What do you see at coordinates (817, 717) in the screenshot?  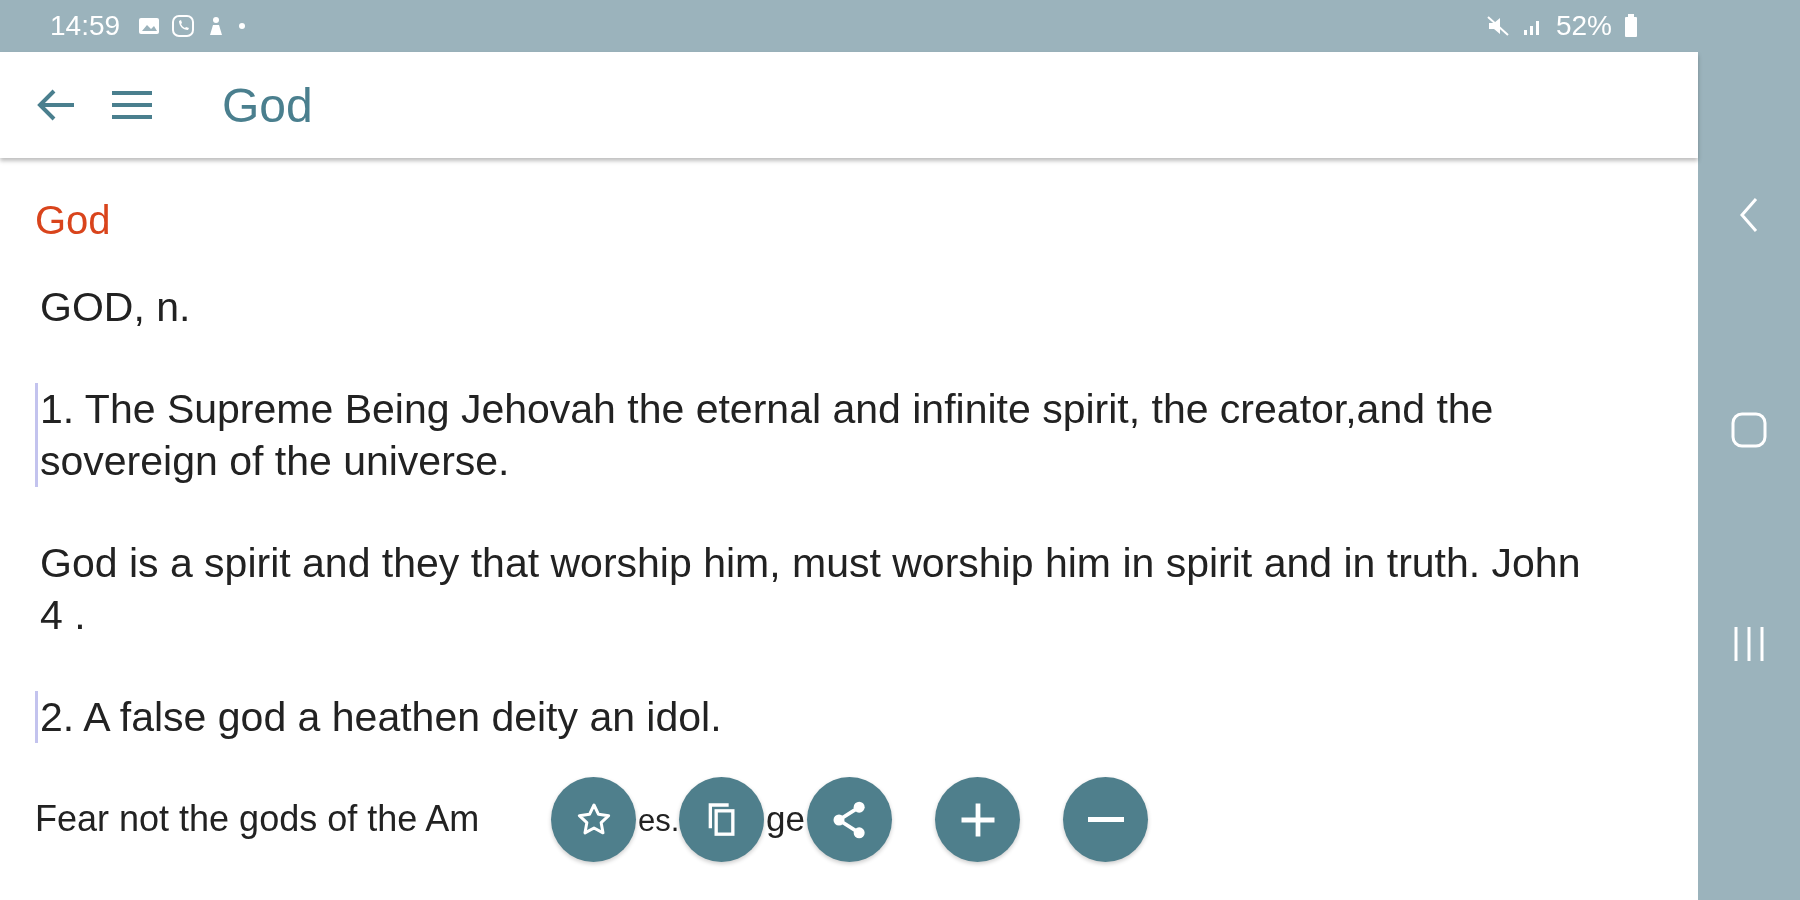 I see `definition-paragraph: 2. A false god a heathen deity an idol.` at bounding box center [817, 717].